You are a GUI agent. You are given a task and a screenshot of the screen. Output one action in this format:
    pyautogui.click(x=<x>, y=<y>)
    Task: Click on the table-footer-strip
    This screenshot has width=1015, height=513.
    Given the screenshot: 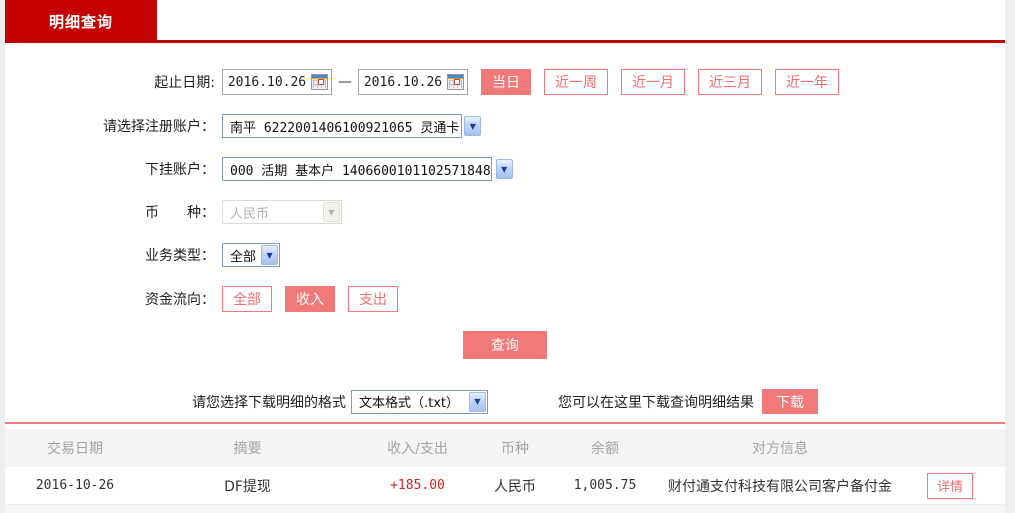 What is the action you would take?
    pyautogui.click(x=505, y=509)
    